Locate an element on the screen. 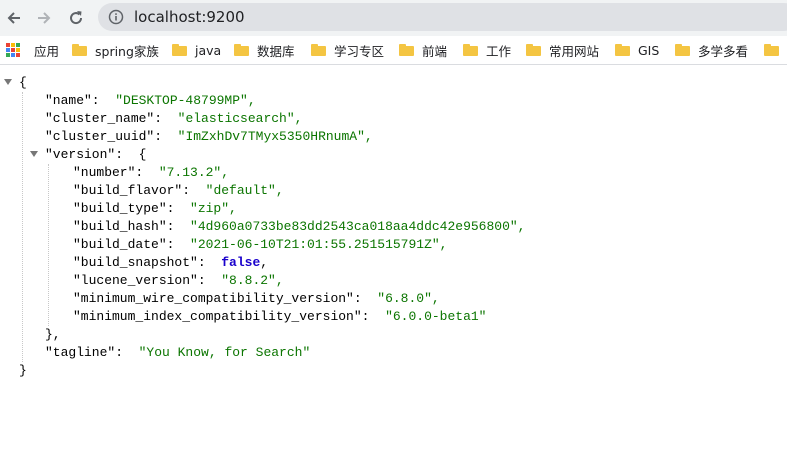 This screenshot has width=787, height=468. json-string-value: "default", is located at coordinates (244, 190).